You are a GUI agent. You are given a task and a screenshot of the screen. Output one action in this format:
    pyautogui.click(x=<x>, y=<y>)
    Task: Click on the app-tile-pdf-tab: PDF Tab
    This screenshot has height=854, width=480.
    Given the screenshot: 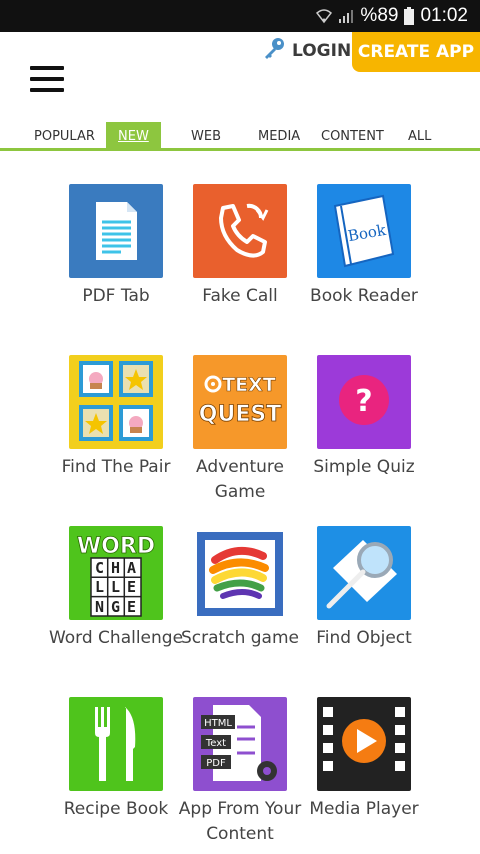 What is the action you would take?
    pyautogui.click(x=116, y=246)
    